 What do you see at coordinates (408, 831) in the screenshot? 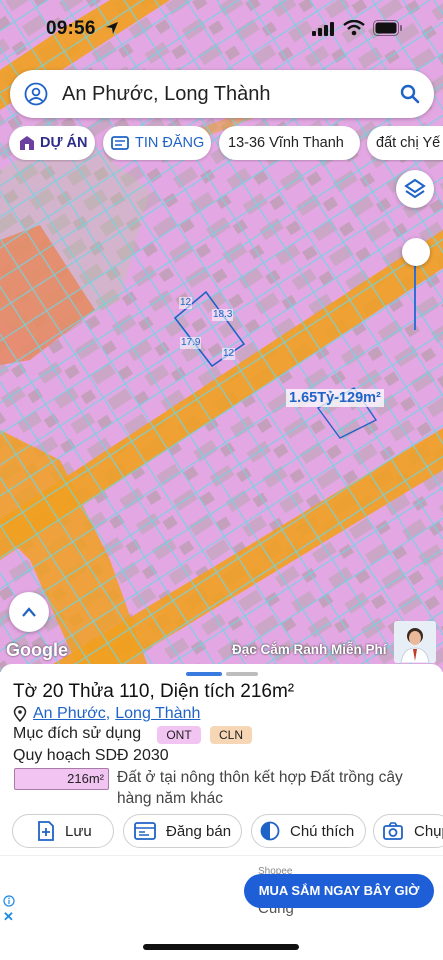
I see `capture-button: Chụp` at bounding box center [408, 831].